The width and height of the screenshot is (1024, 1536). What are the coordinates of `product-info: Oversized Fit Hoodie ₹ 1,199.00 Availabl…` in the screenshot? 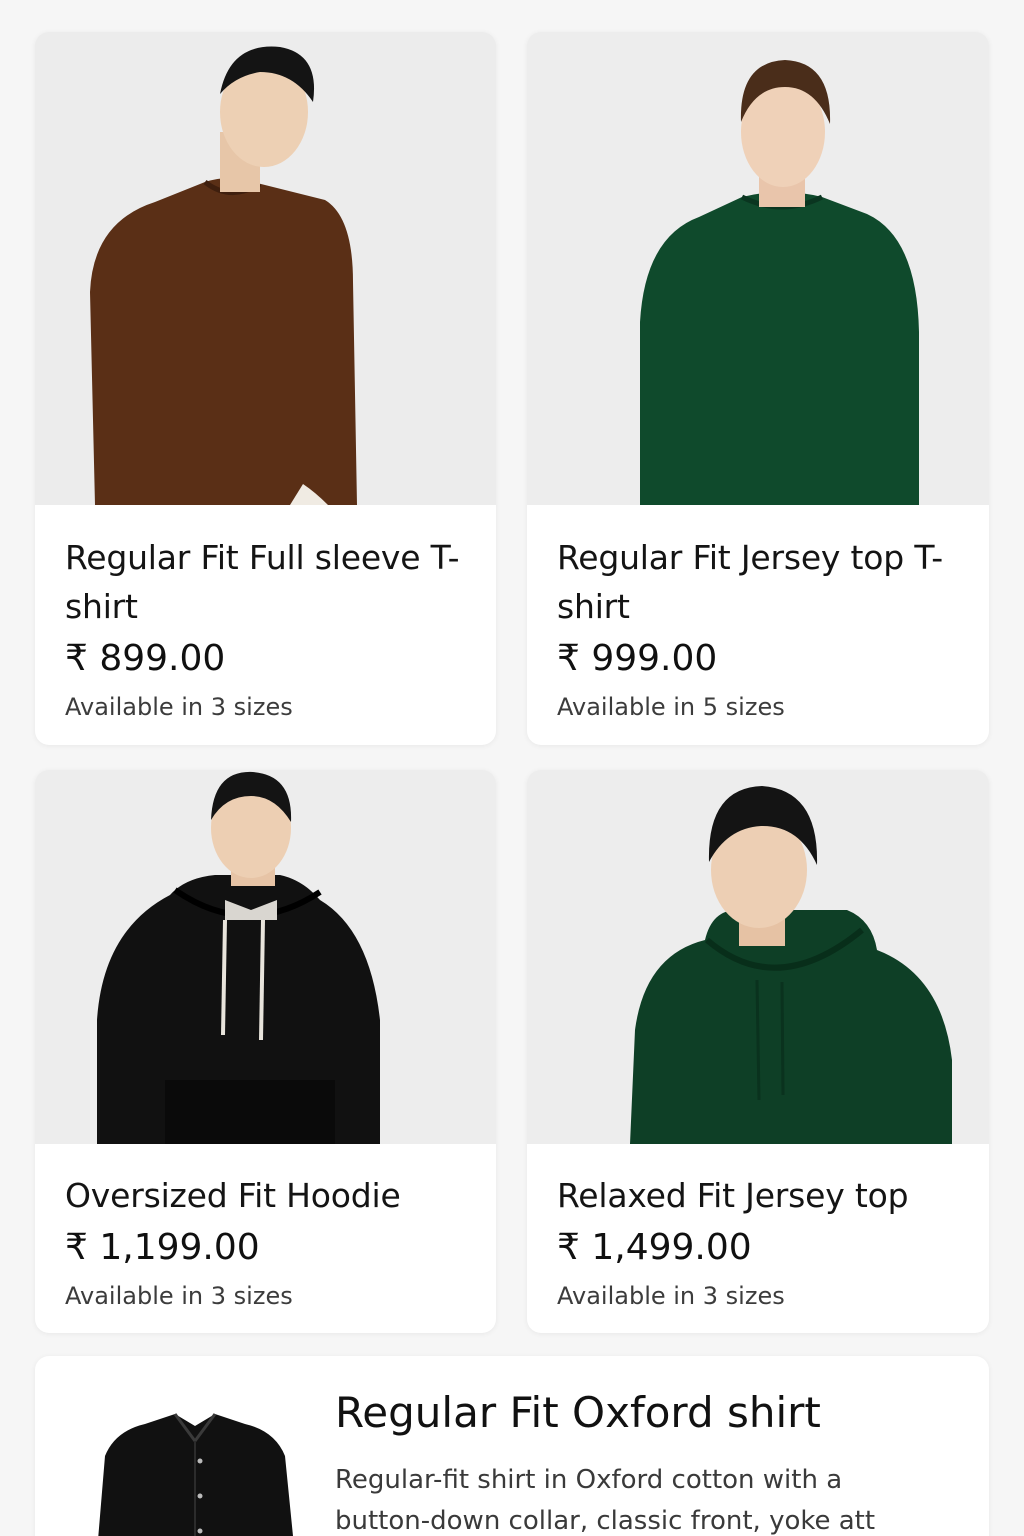 It's located at (265, 1227).